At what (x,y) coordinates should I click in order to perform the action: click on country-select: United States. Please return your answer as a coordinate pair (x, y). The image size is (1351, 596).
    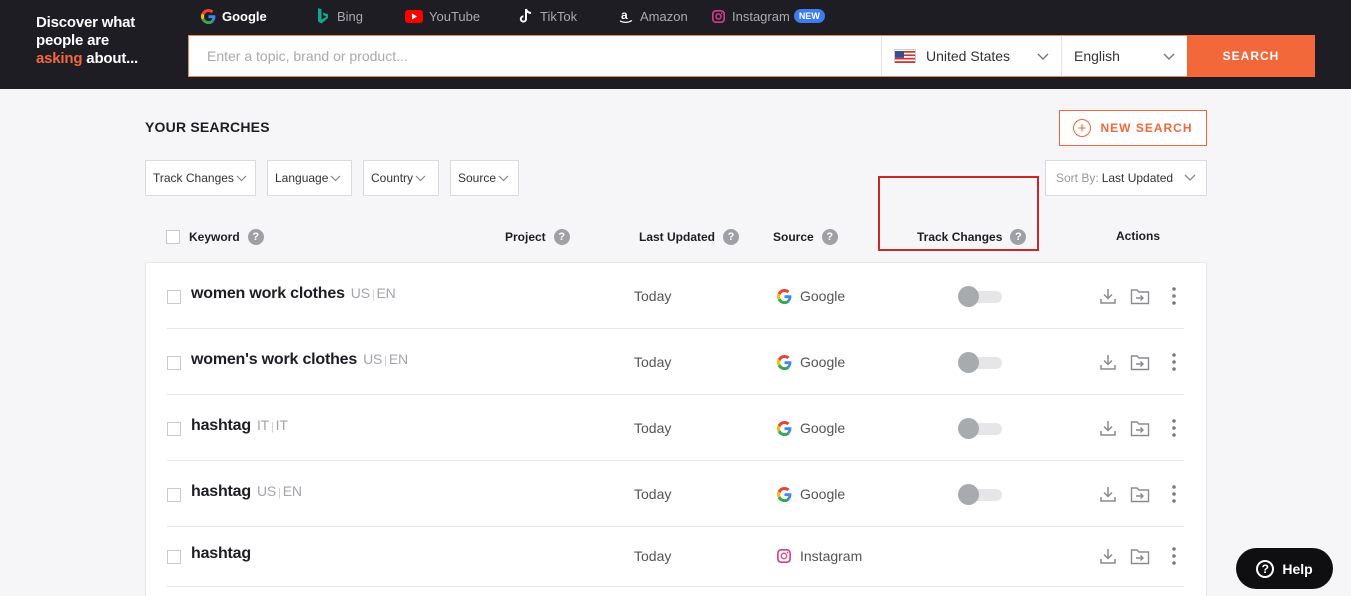
    Looking at the image, I should click on (971, 56).